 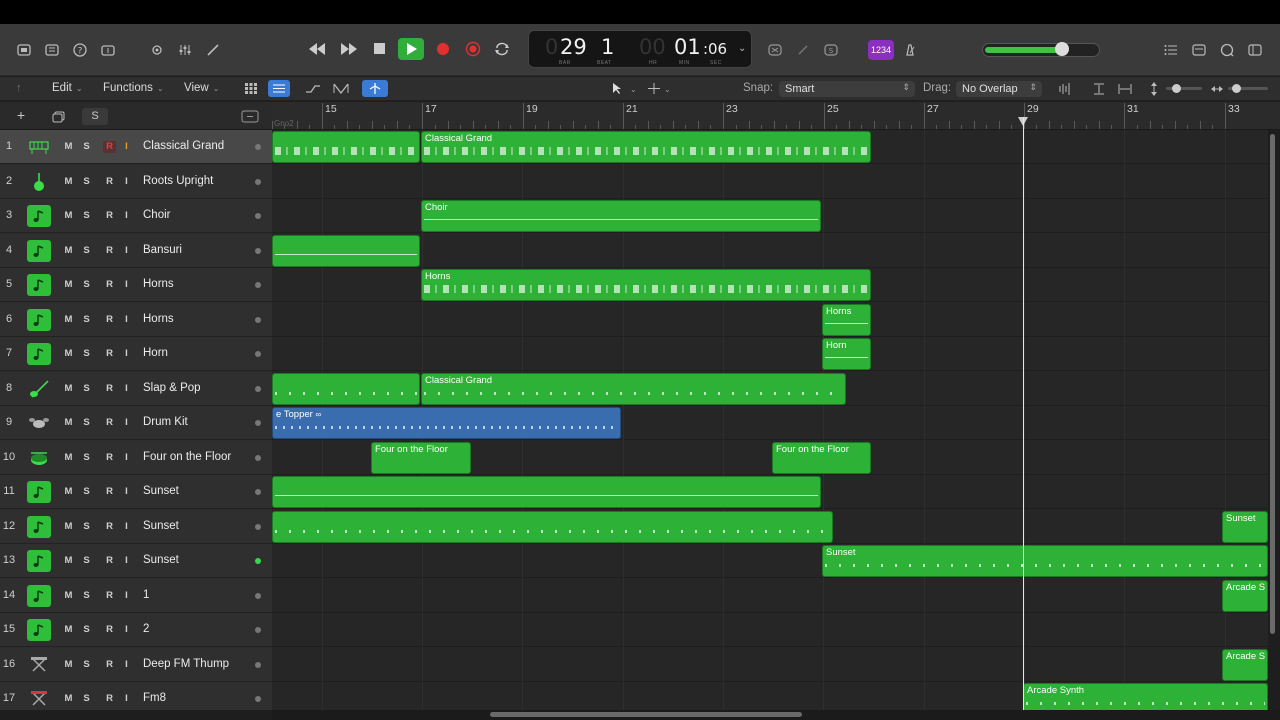 What do you see at coordinates (446, 423) in the screenshot?
I see `region-drum-topper: e Topper ∞` at bounding box center [446, 423].